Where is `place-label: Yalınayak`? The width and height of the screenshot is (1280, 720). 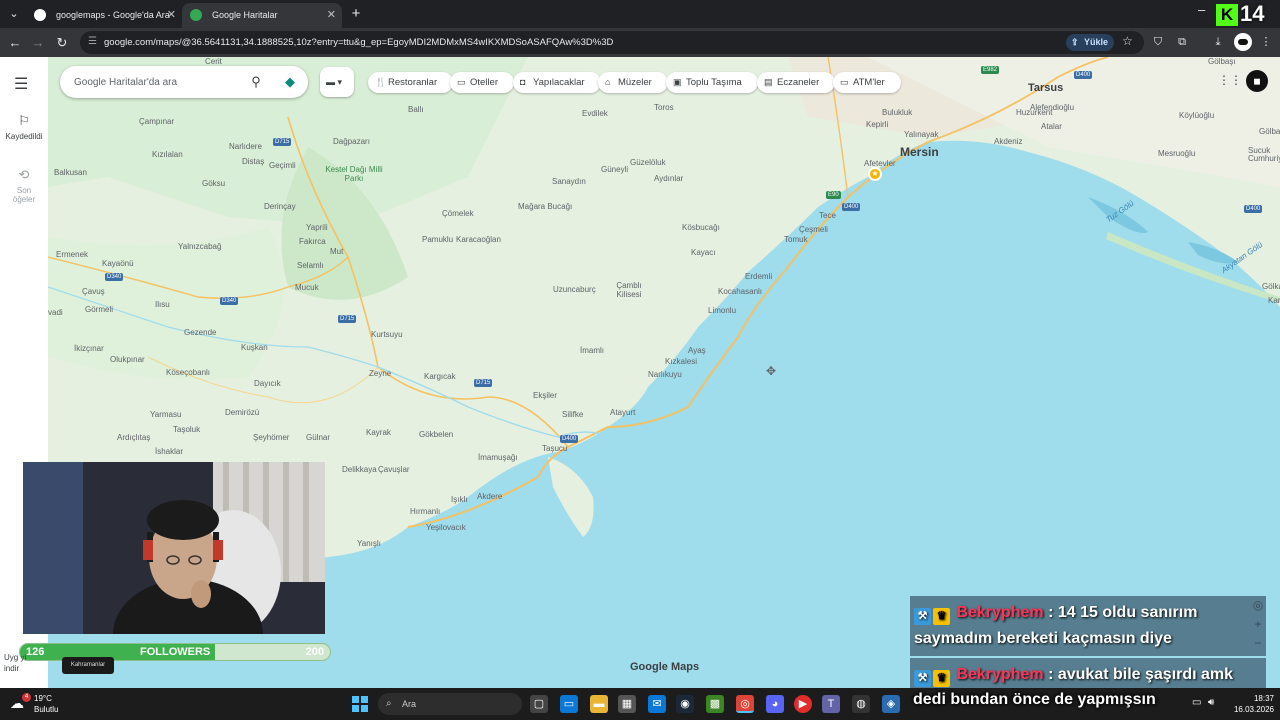 place-label: Yalınayak is located at coordinates (921, 134).